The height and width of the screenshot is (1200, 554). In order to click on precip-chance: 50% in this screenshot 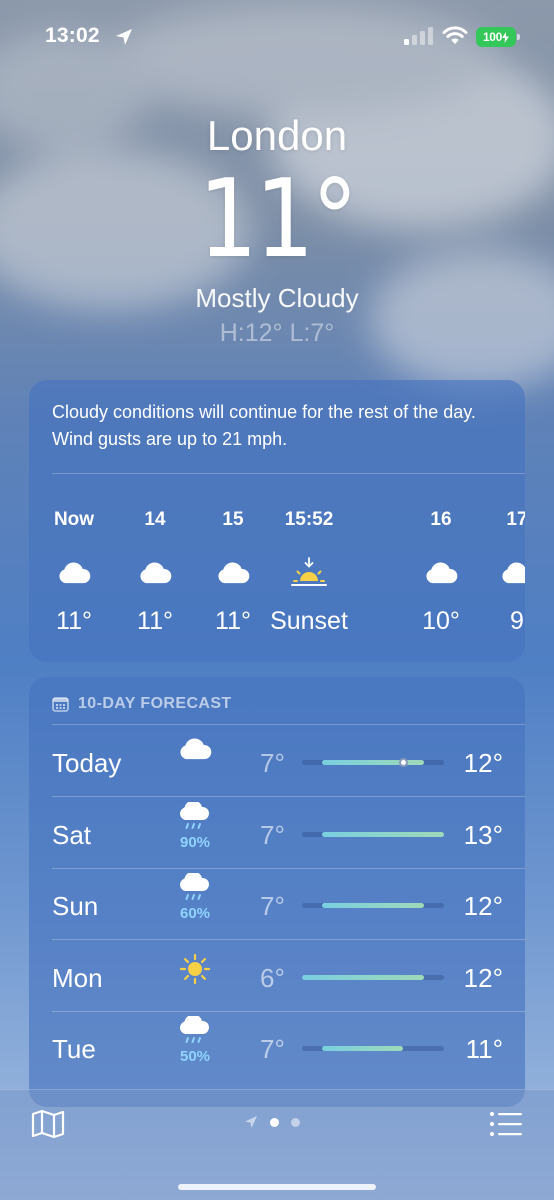, I will do `click(195, 1056)`.